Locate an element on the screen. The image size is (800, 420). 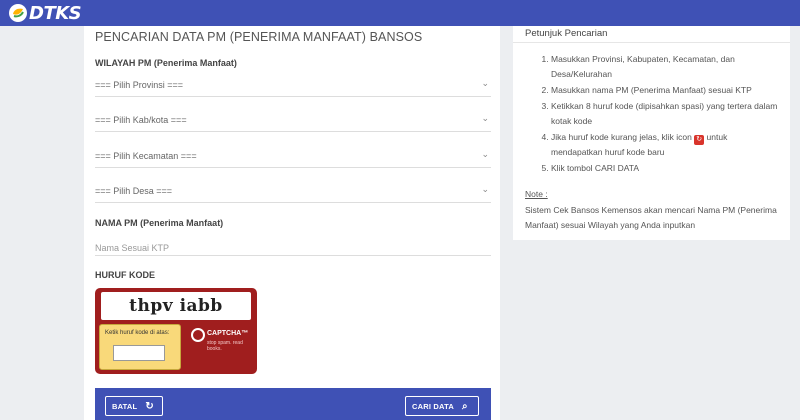
wilayah-label: WILAYAH PM (Penerima Manfaat) is located at coordinates (166, 63).